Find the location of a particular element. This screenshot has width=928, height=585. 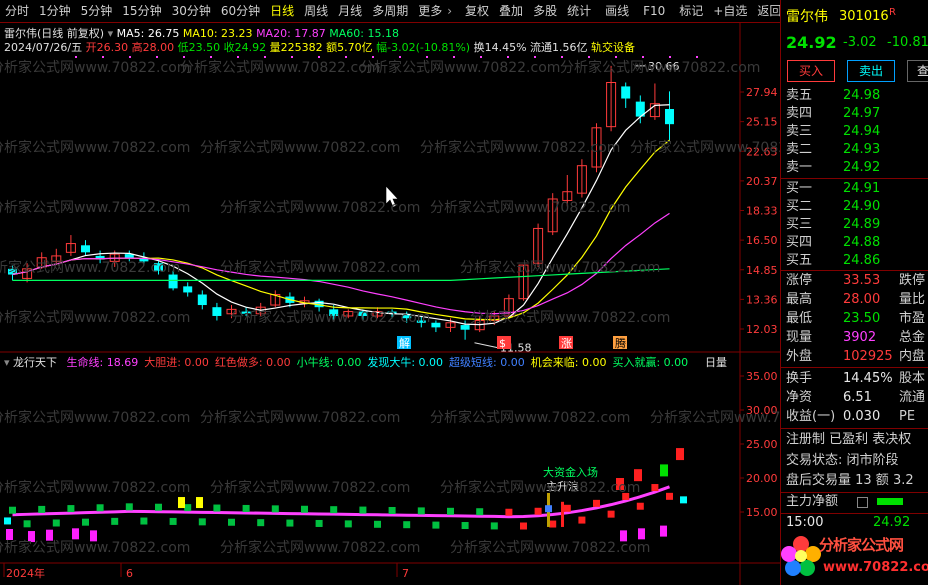

y-tick-label: 14.85 is located at coordinates (762, 270).